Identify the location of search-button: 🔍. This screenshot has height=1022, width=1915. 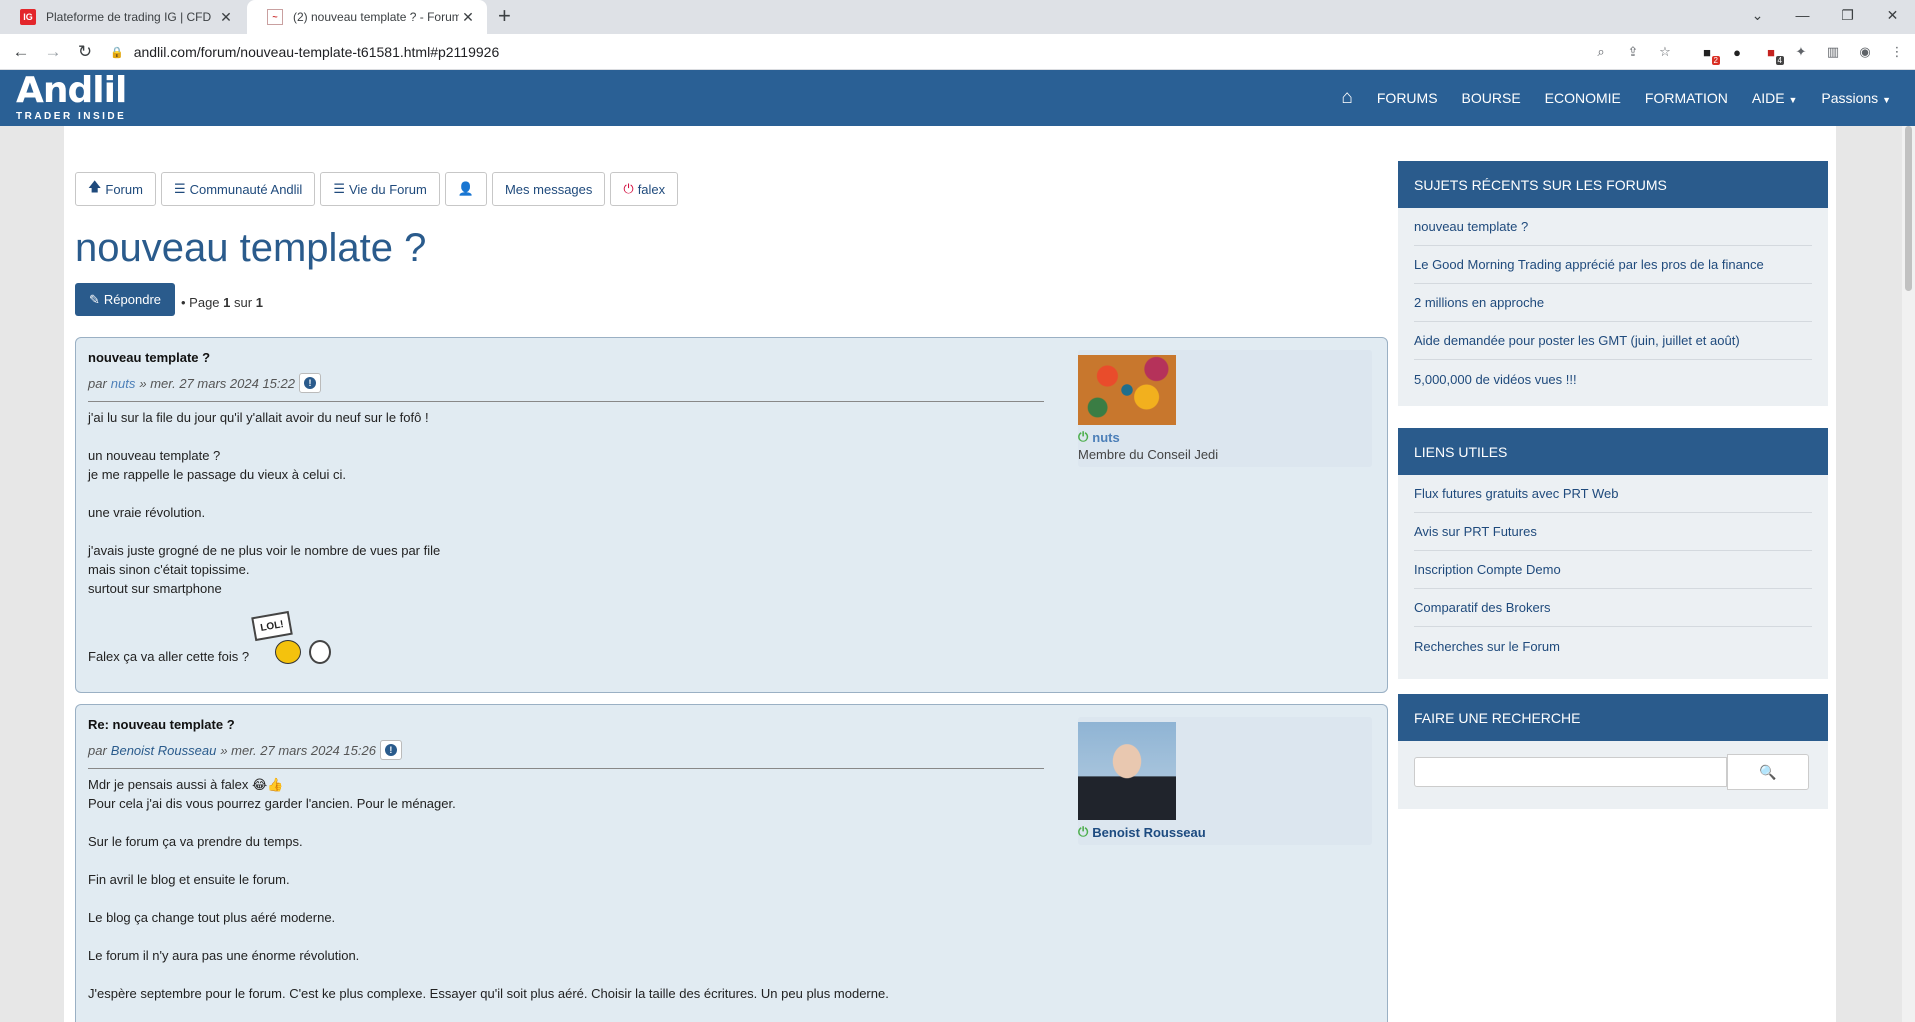
(1768, 772).